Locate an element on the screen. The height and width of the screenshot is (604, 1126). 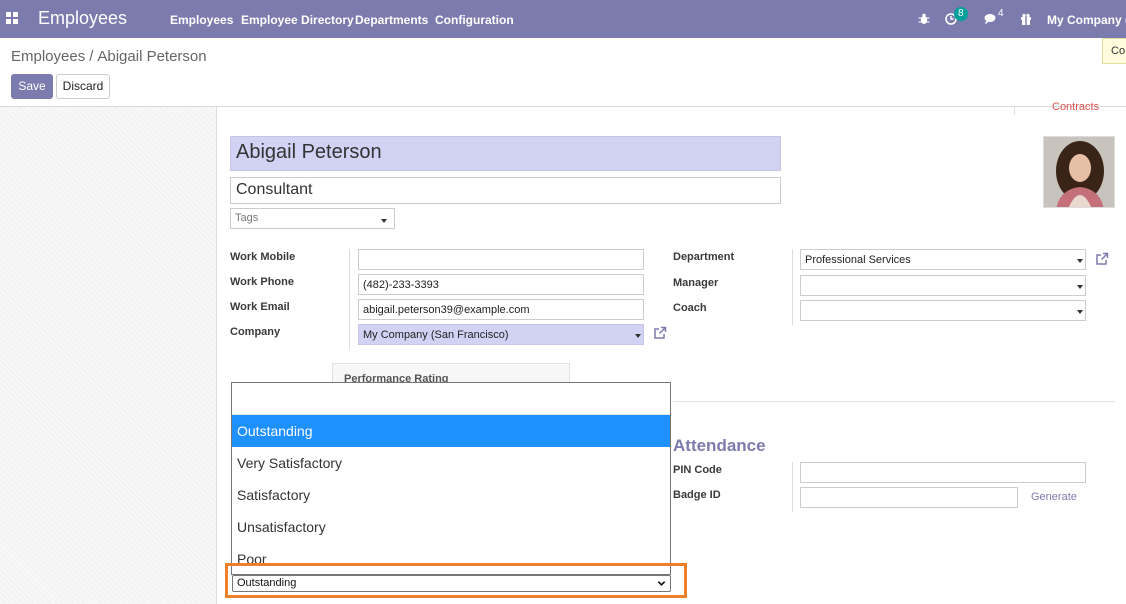
job-title-input: Consultant is located at coordinates (505, 190).